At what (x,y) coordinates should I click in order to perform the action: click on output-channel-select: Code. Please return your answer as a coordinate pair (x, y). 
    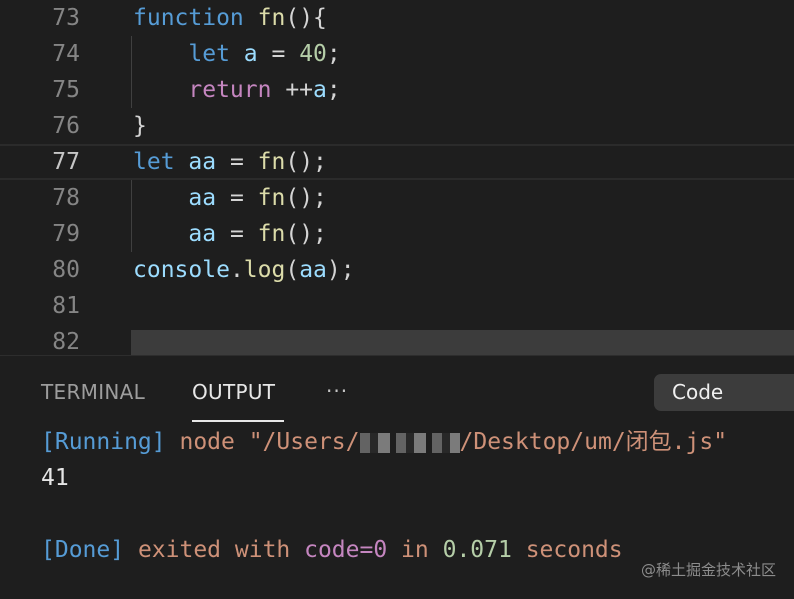
    Looking at the image, I should click on (724, 392).